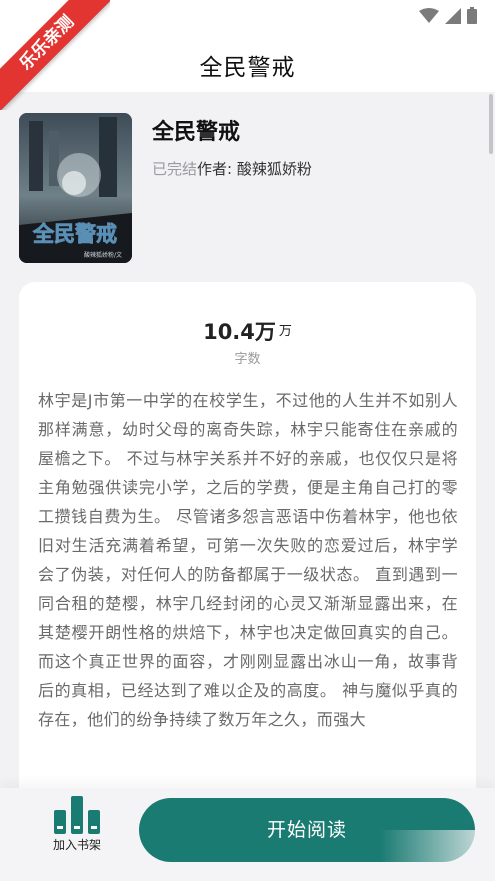 This screenshot has height=881, width=495. I want to click on book-meta: 已完结 作者: 酸辣狐娇粉, so click(232, 168).